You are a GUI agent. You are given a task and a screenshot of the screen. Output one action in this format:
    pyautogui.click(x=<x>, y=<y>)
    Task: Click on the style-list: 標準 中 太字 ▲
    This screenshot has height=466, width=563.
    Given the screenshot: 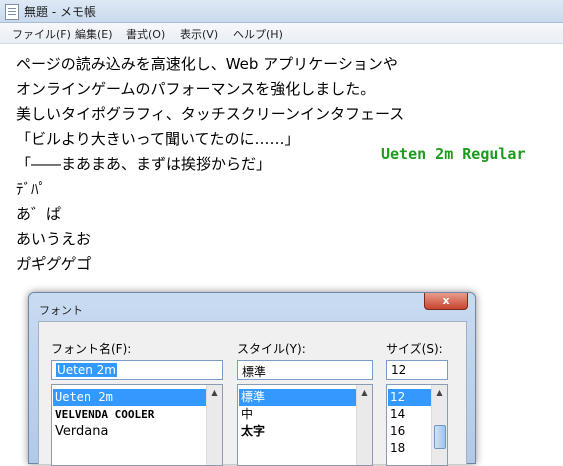 What is the action you would take?
    pyautogui.click(x=305, y=425)
    